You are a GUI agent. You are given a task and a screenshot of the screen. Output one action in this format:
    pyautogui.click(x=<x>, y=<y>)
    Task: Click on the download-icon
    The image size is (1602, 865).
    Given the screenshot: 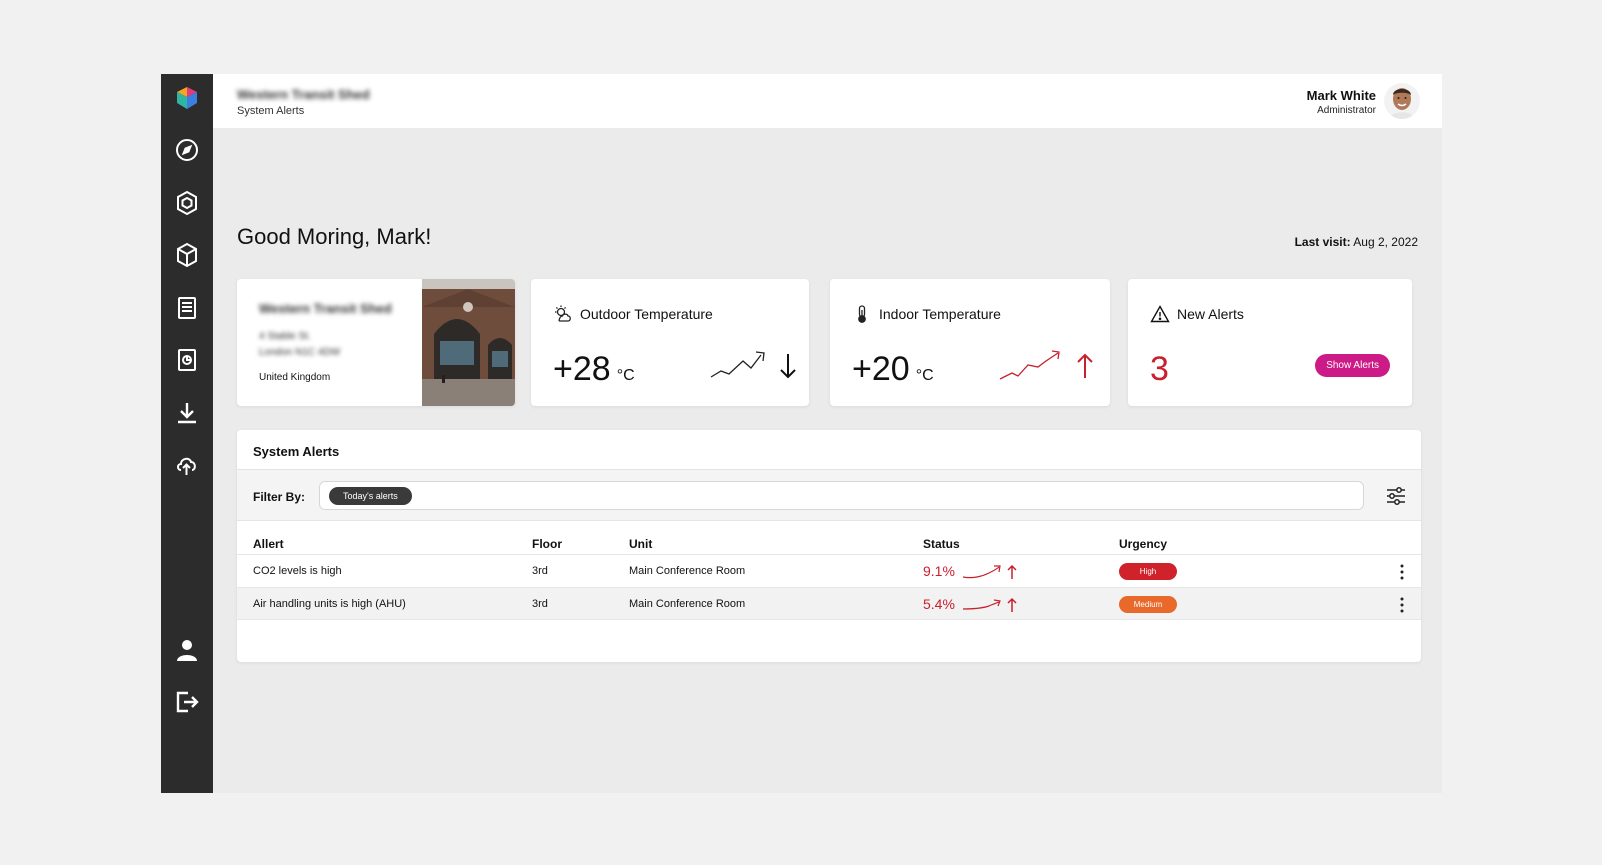 What is the action you would take?
    pyautogui.click(x=187, y=413)
    